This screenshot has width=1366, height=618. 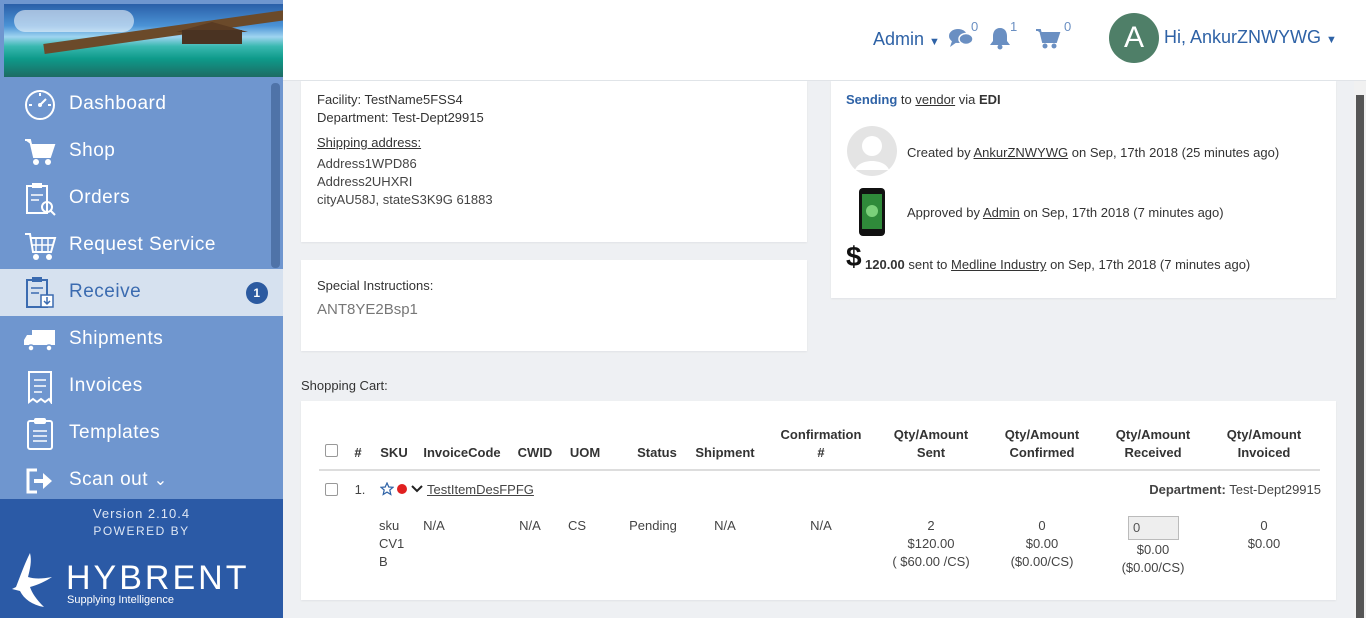 I want to click on admin-label: Admin, so click(x=899, y=39).